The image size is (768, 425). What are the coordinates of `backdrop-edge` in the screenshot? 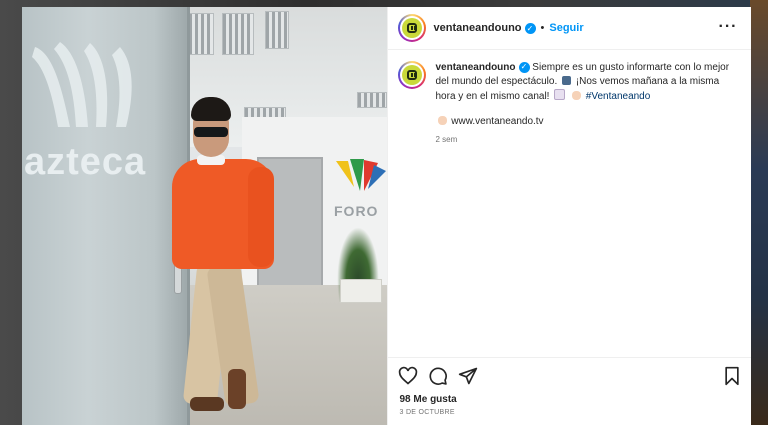 It's located at (759, 212).